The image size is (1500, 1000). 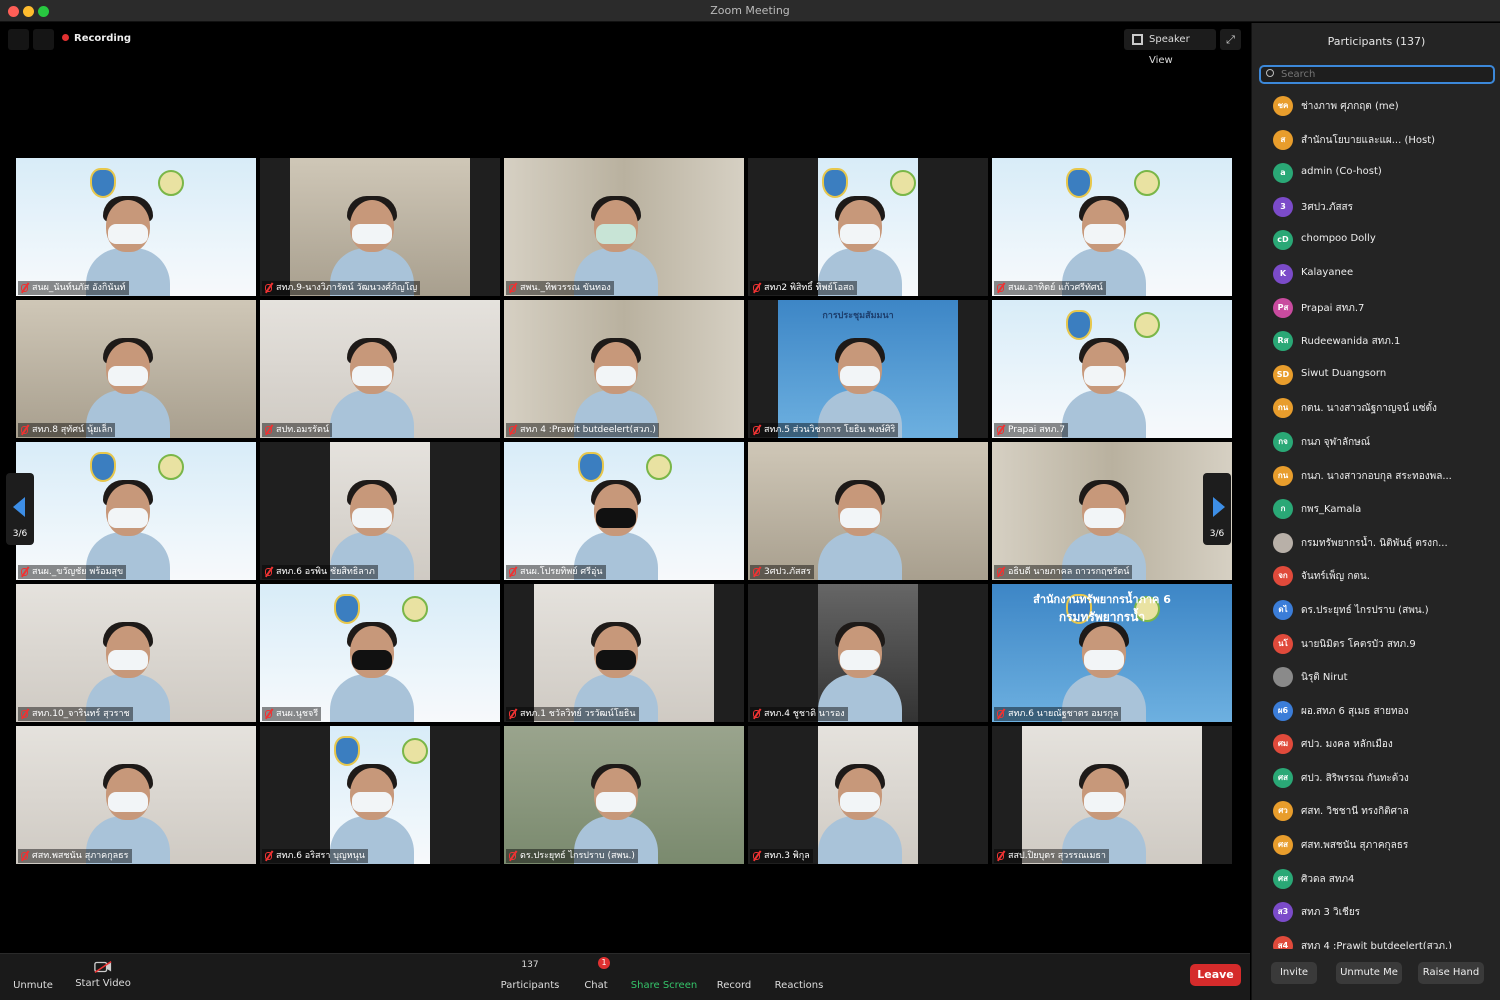 I want to click on record-button: Record, so click(x=734, y=985).